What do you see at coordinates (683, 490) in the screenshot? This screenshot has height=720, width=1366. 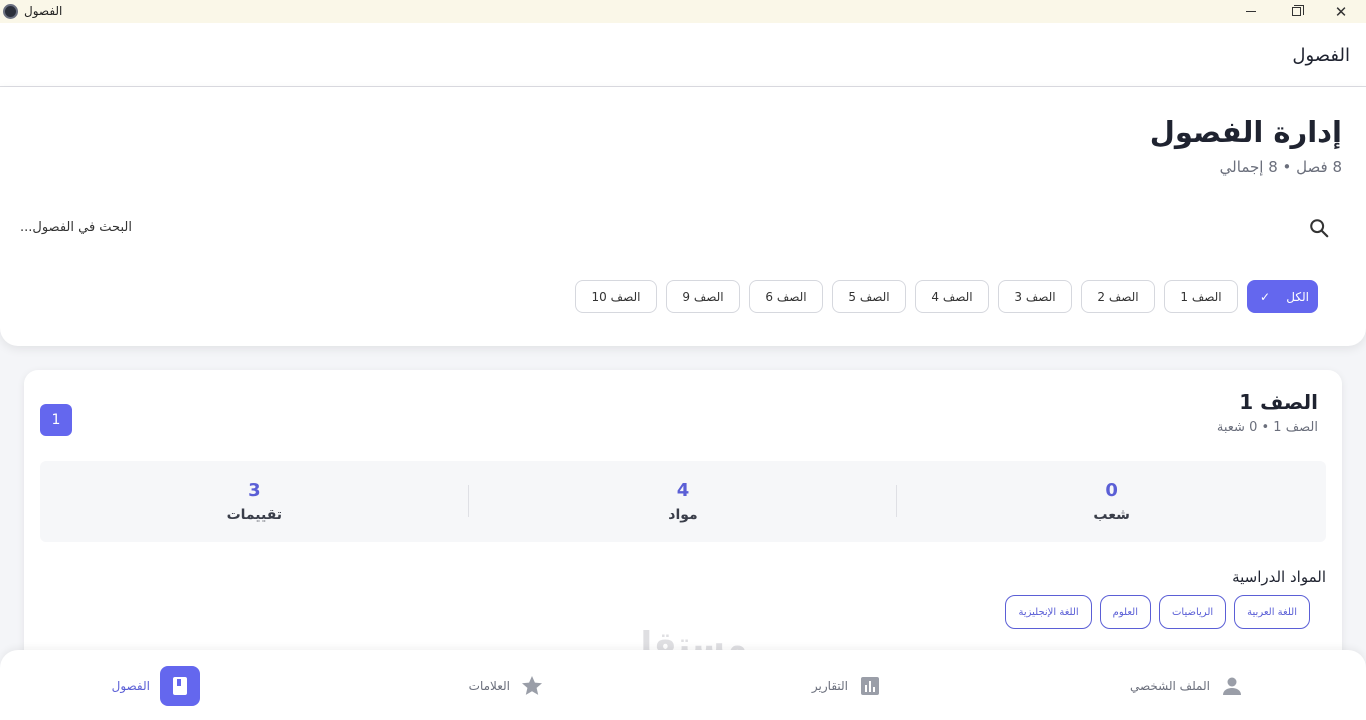 I see `stat-value: 4` at bounding box center [683, 490].